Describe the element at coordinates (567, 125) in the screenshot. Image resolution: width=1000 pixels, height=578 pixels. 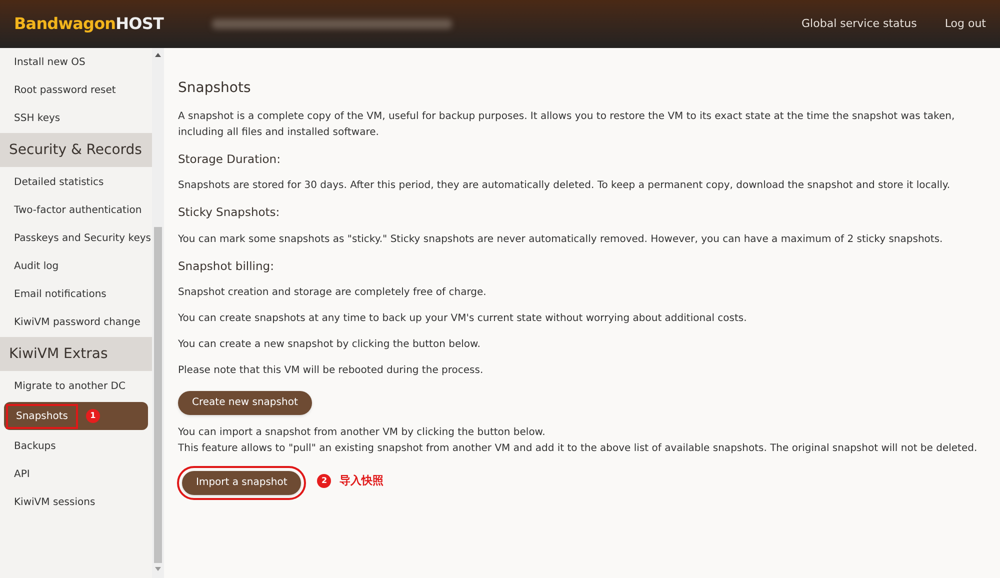
I see `paragraph: A snapshot is a complete copy of the VM, useful for backup purposes. It allows you to restore the VM to its exact state at the time the snapshot was taken, including all files and installed software.` at that location.